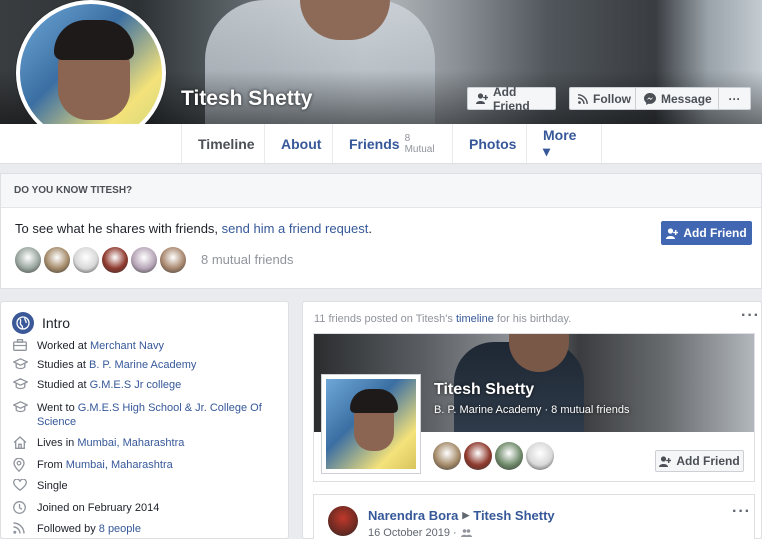 The image size is (762, 539). I want to click on intro-item-text: Followed by 8 people, so click(89, 529).